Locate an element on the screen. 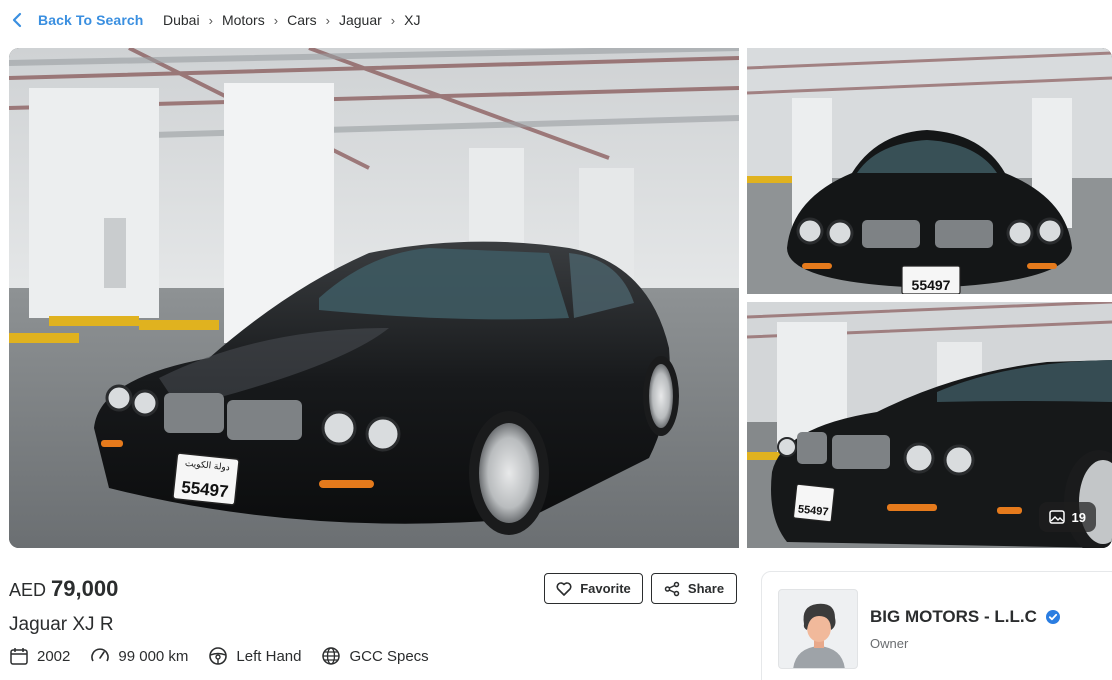  steering-wheel-icon is located at coordinates (218, 656).